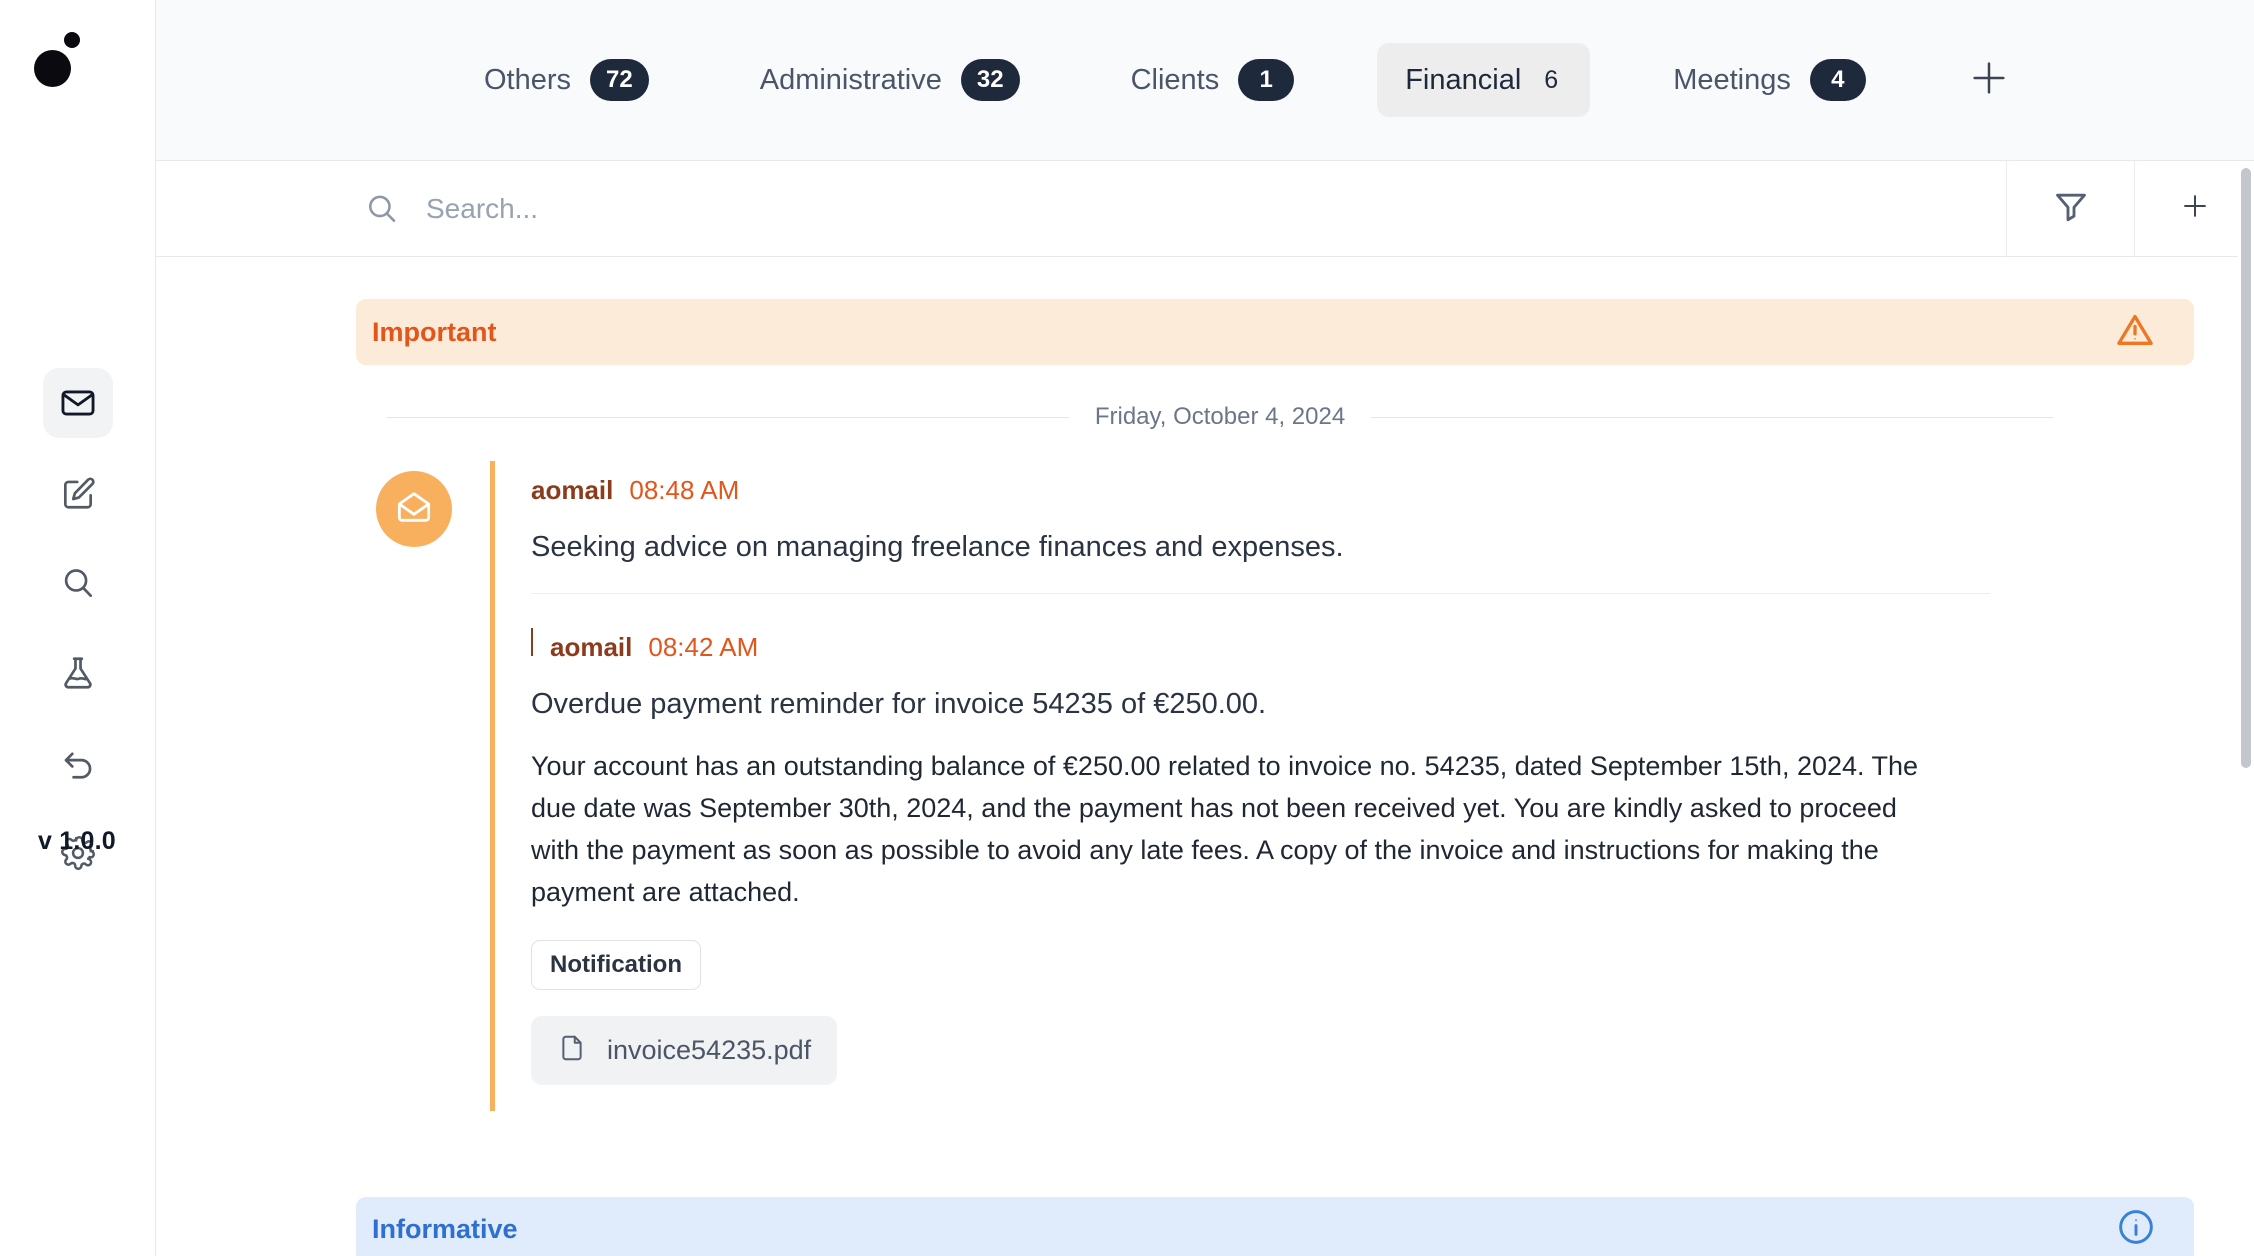 This screenshot has width=2254, height=1256. I want to click on add-rule-button, so click(2194, 208).